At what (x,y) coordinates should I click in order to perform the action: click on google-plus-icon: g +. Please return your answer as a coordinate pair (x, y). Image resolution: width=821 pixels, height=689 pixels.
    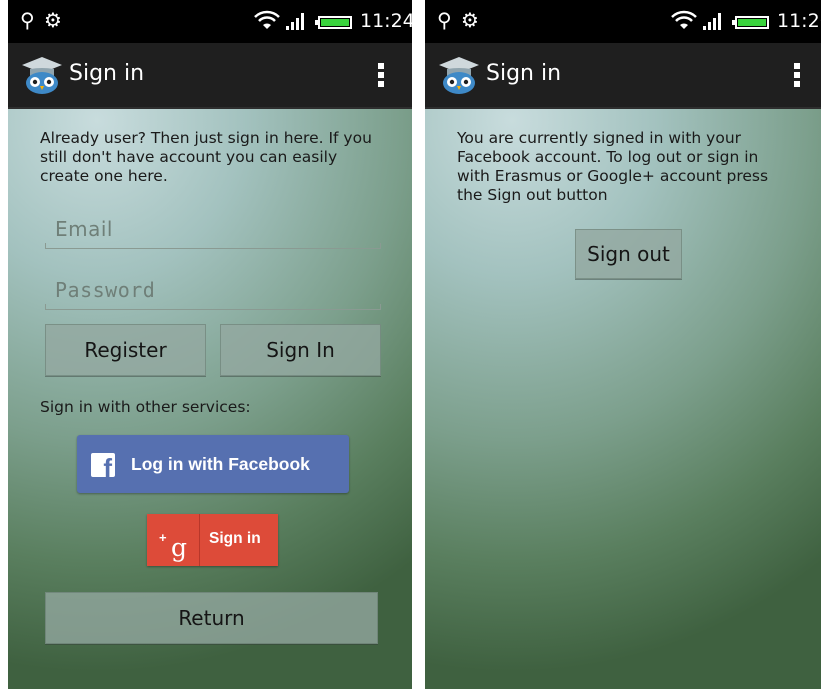
    Looking at the image, I should click on (173, 540).